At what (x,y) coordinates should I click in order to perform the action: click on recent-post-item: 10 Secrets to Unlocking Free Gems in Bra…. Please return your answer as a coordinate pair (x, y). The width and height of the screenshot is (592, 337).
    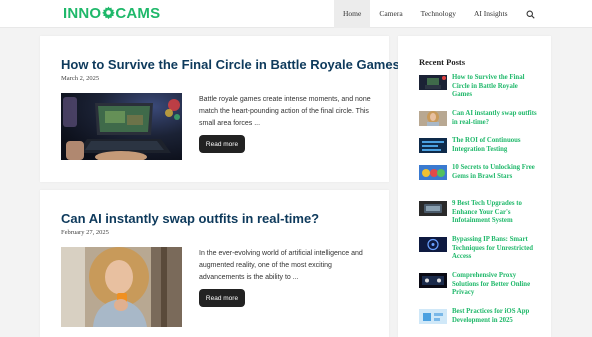
    Looking at the image, I should click on (479, 182).